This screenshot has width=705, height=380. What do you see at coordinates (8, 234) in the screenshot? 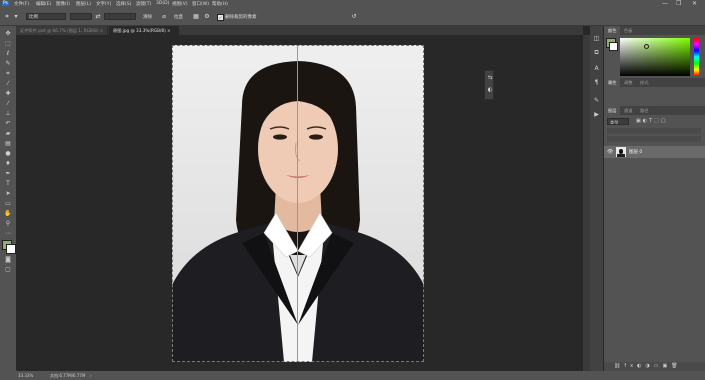
I see `more-icon: ⋯` at bounding box center [8, 234].